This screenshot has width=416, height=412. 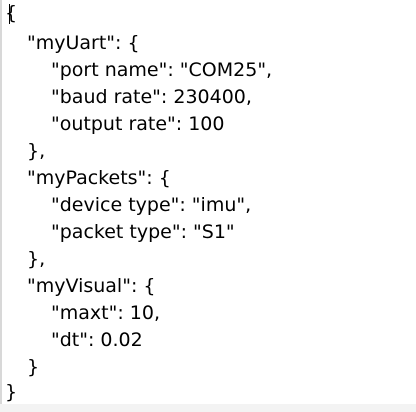 I want to click on code-line-2: "myUart": {, so click(x=83, y=43).